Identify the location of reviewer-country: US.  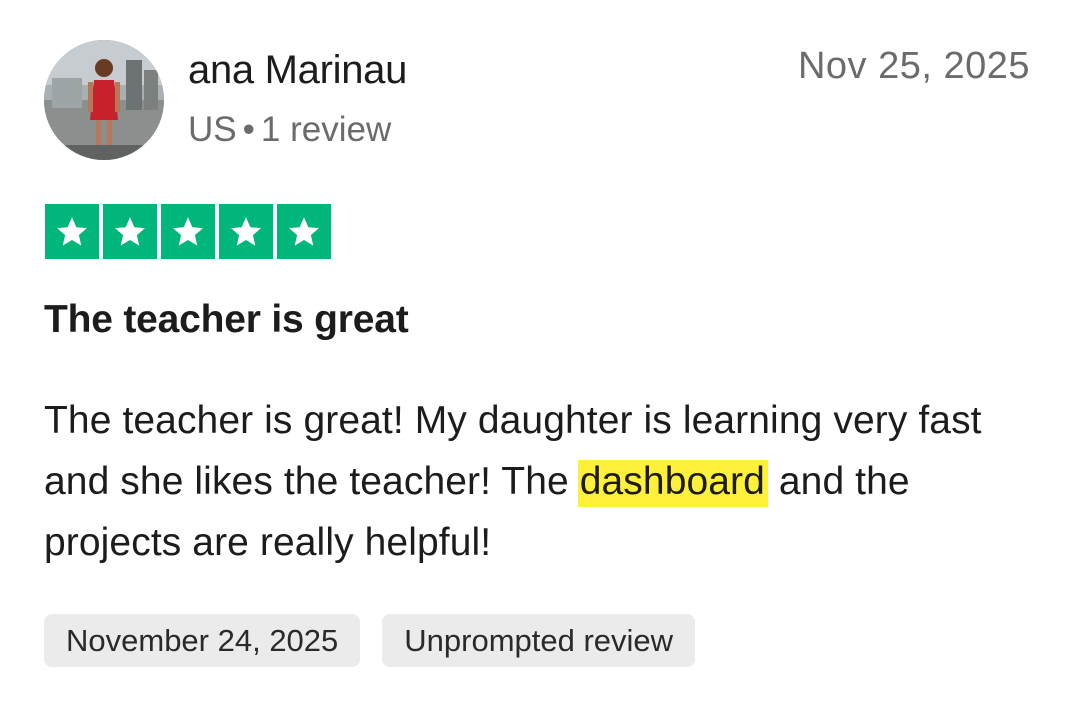
(212, 129).